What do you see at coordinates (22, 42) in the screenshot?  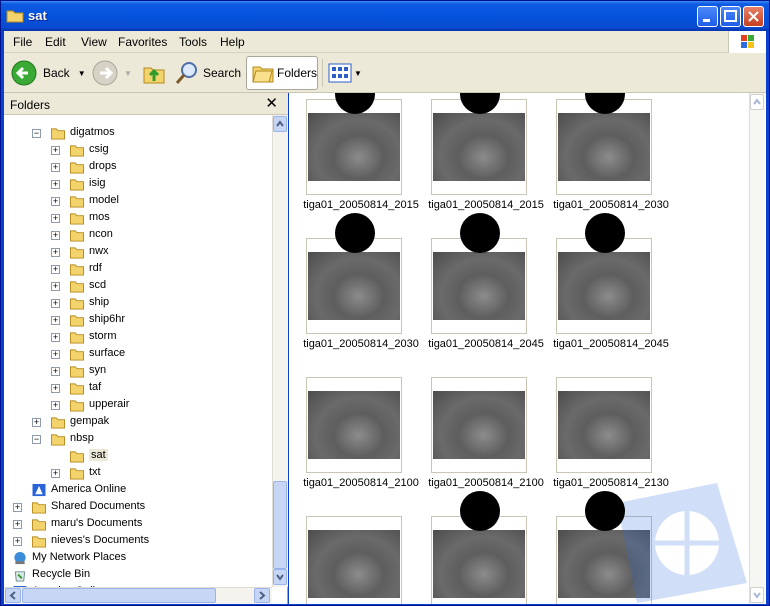 I see `menu-file: File` at bounding box center [22, 42].